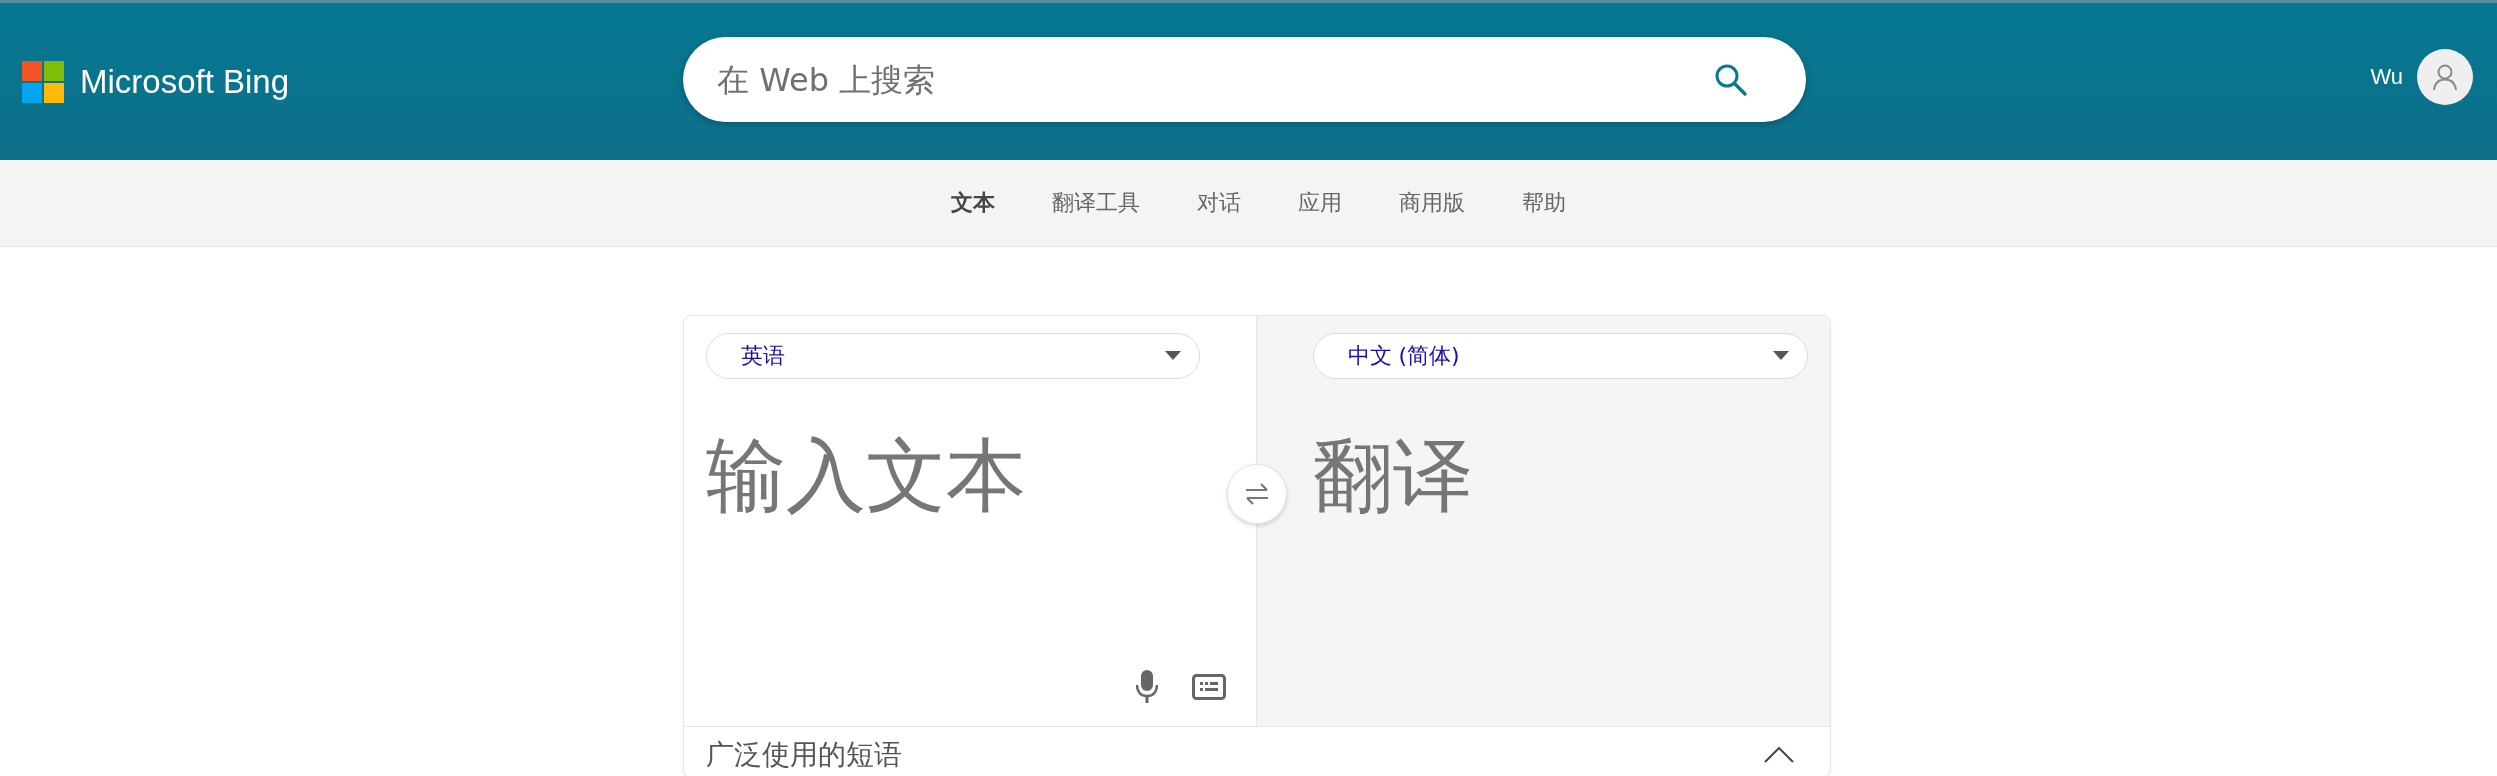  Describe the element at coordinates (1244, 79) in the screenshot. I see `search-field: 在 Web 上搜索` at that location.